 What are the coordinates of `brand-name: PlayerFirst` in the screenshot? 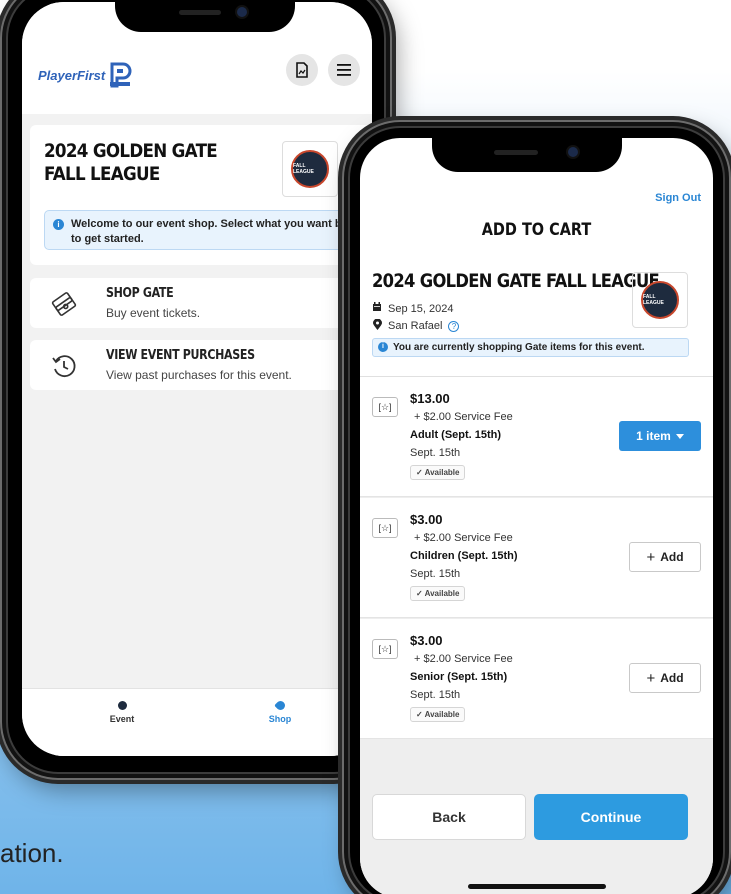 It's located at (72, 75).